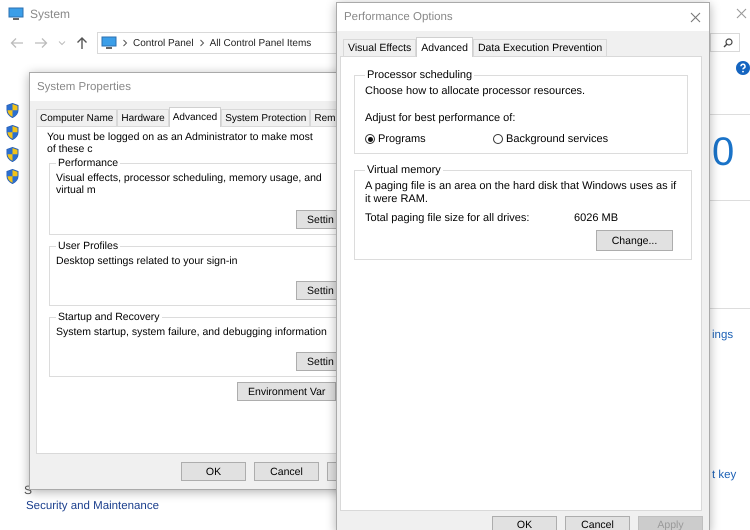 This screenshot has height=530, width=750. I want to click on tab: Data Execution Prevention, so click(540, 47).